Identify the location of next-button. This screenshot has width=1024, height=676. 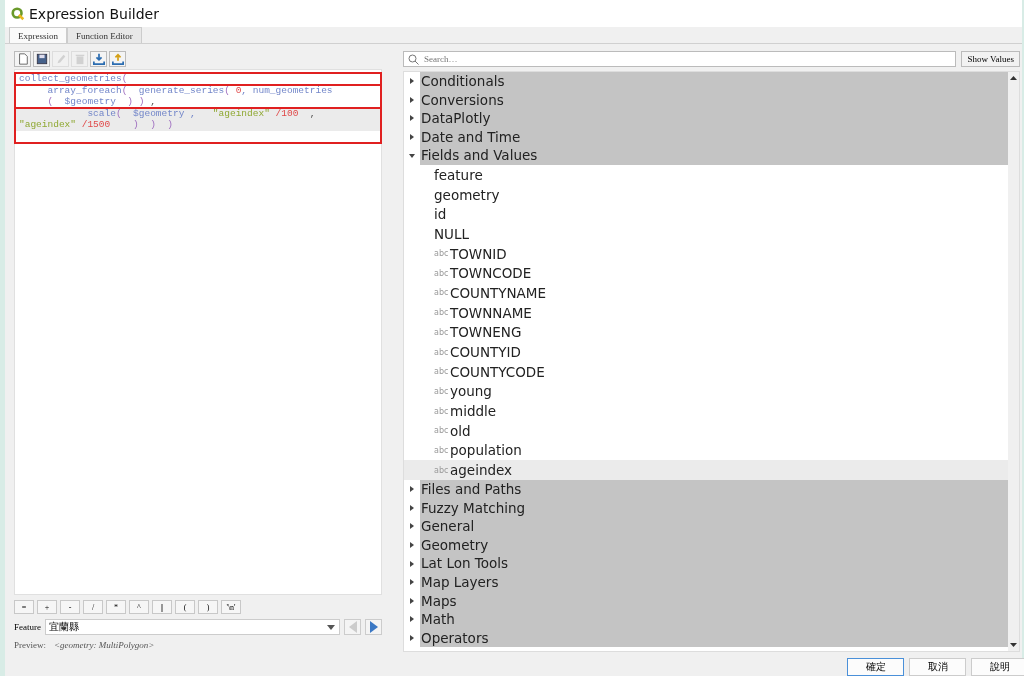
(373, 627).